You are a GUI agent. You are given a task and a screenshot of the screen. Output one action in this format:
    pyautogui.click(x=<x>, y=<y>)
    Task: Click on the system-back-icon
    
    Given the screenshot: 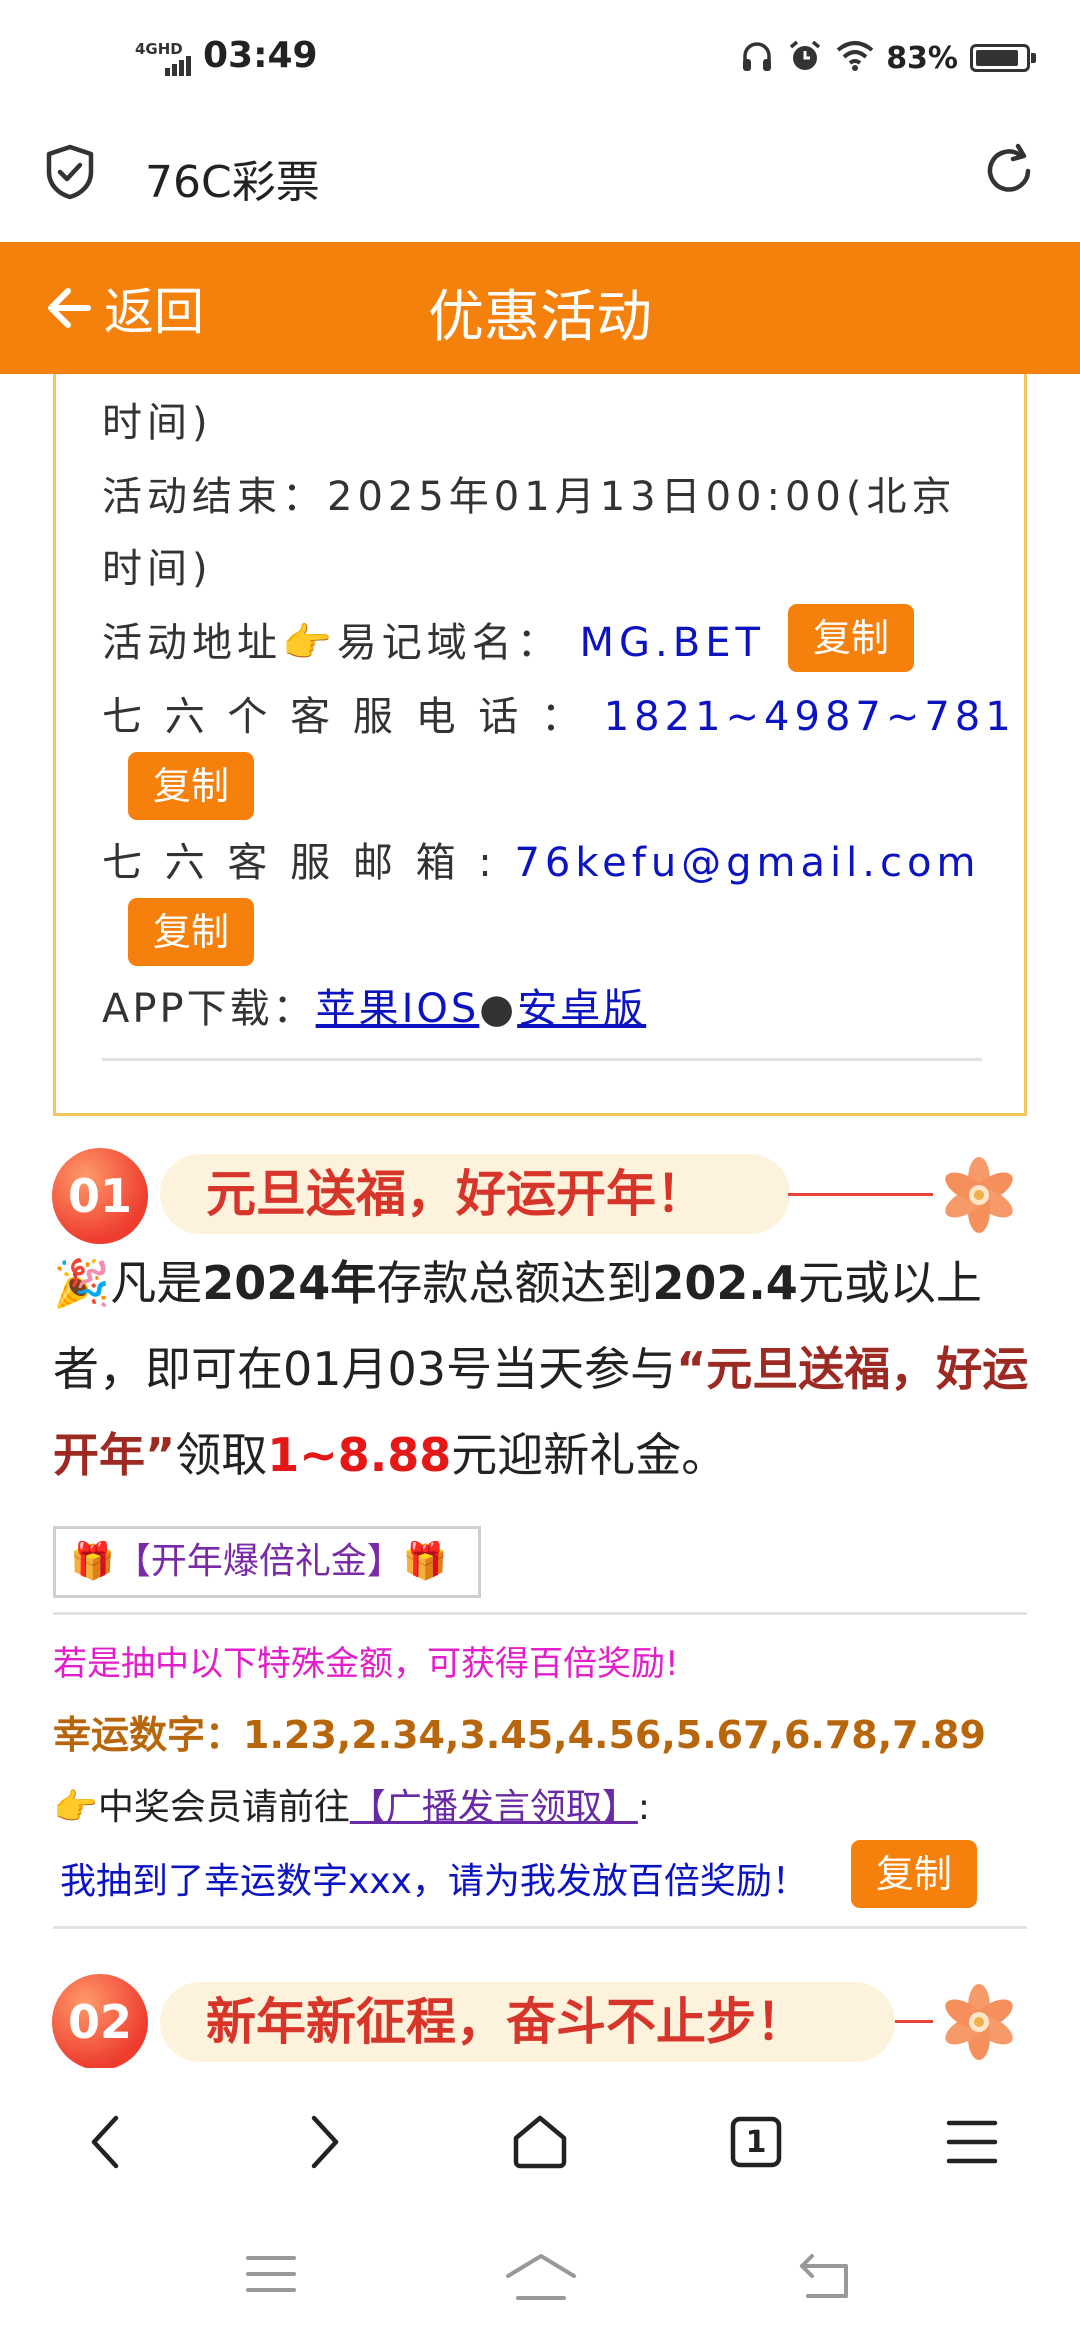 What is the action you would take?
    pyautogui.click(x=824, y=2278)
    